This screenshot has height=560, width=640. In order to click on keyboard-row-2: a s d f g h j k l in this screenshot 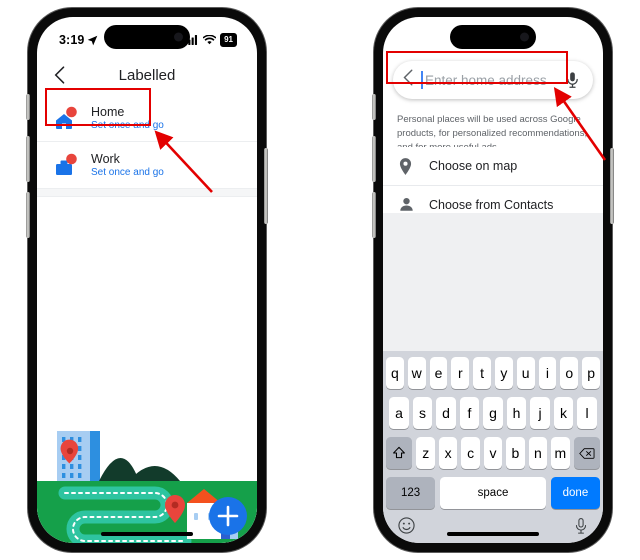, I will do `click(493, 413)`.